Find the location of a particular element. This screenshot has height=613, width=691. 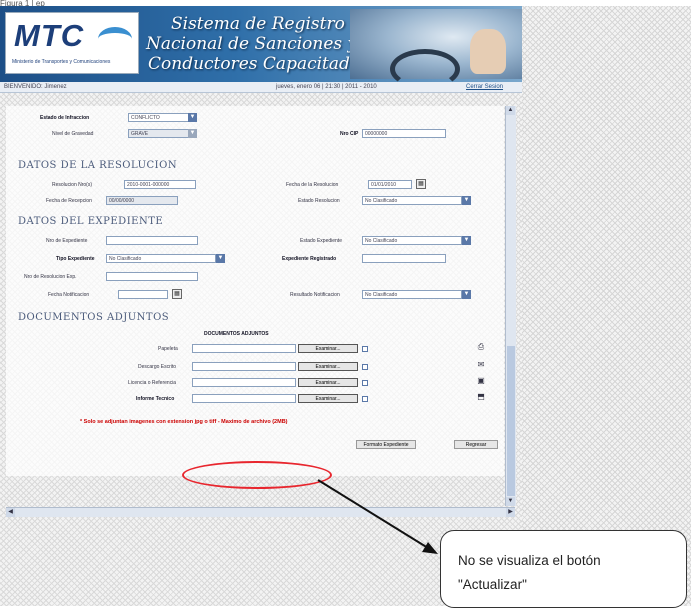

nivel-gravedad-field: GRAVE is located at coordinates (159, 133).